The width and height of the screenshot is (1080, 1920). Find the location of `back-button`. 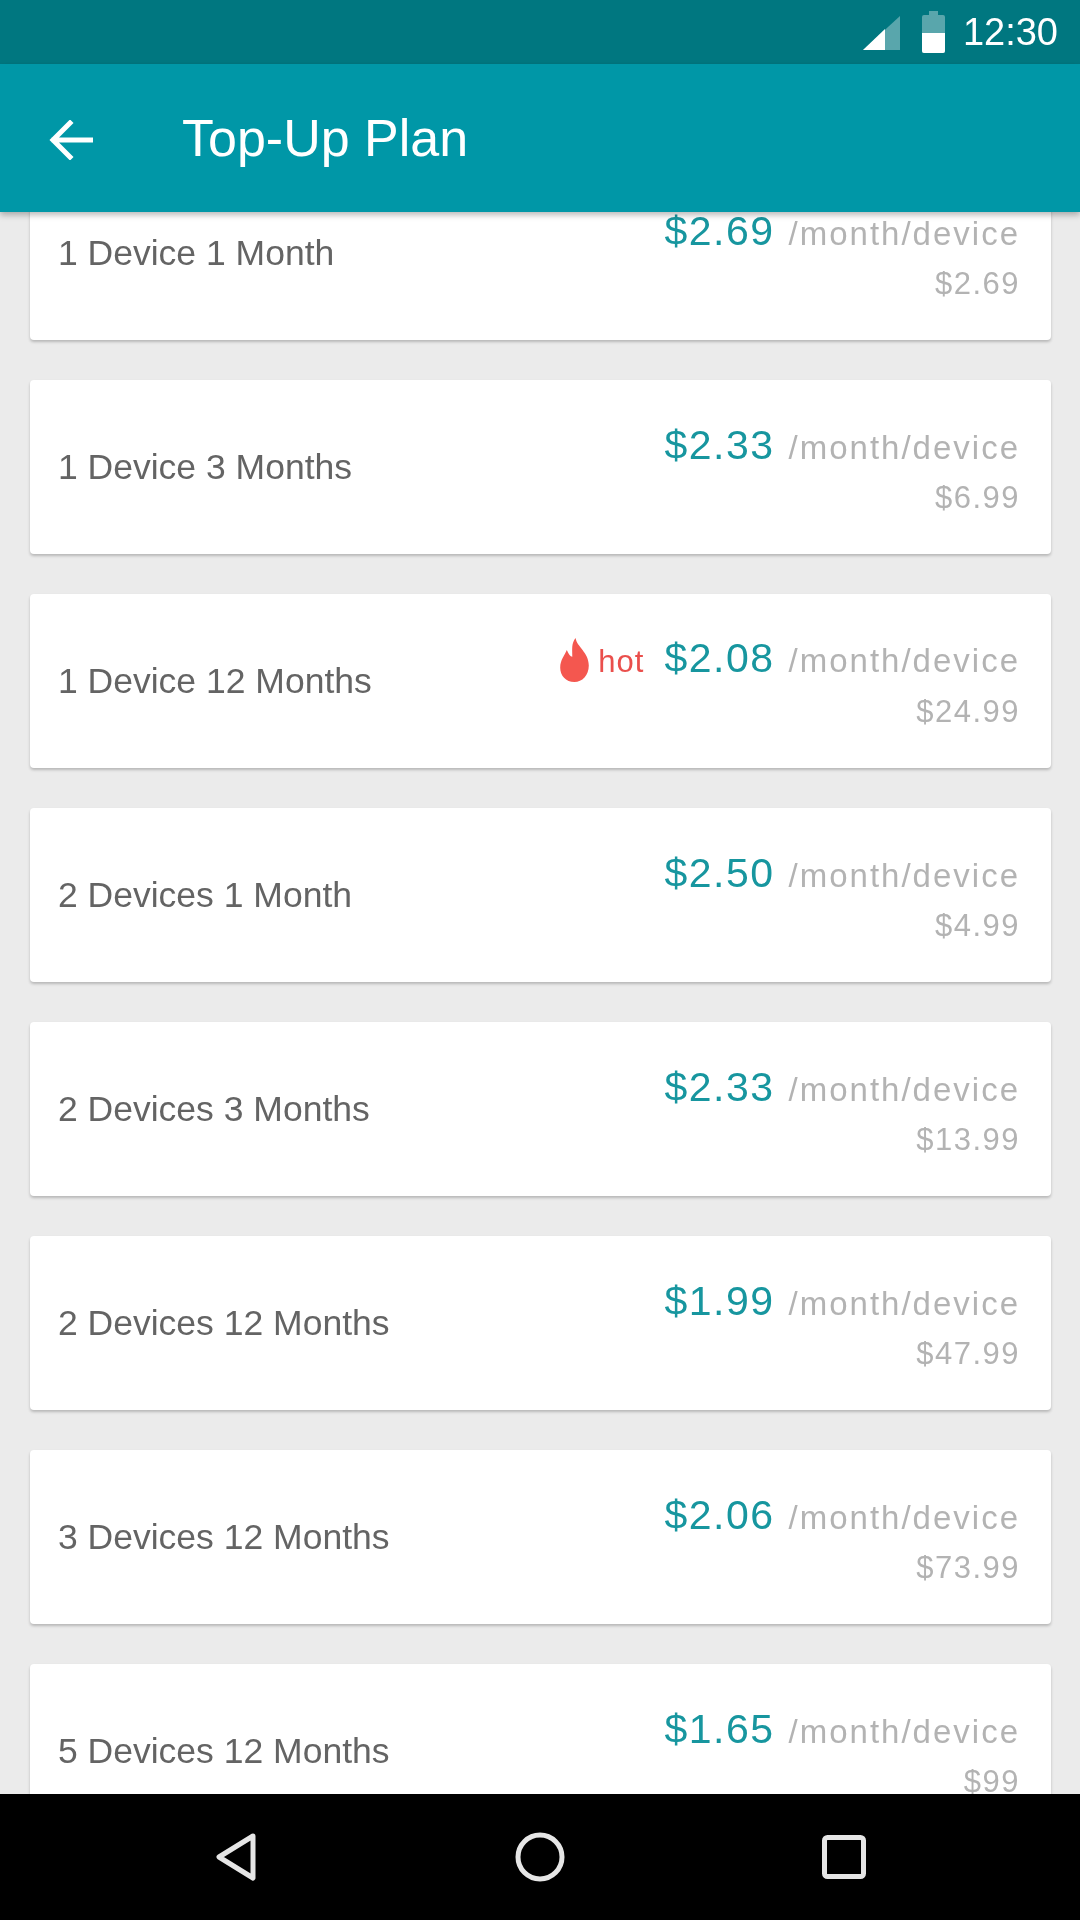

back-button is located at coordinates (71, 140).